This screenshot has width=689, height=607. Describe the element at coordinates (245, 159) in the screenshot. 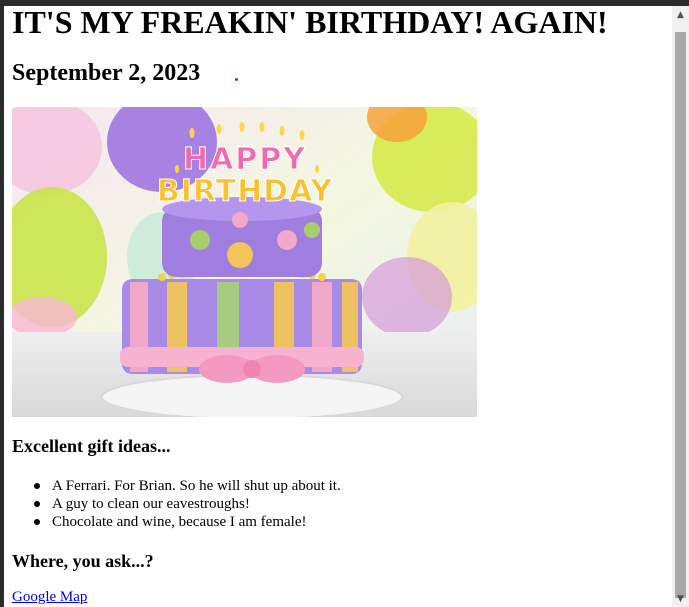

I see `topper-happy: HAPPY` at that location.